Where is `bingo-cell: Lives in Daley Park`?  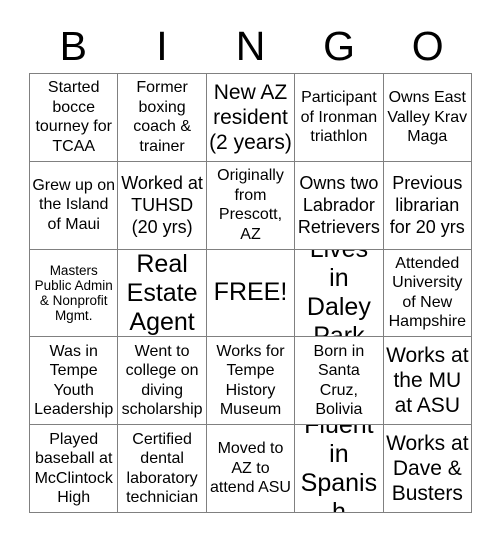
bingo-cell: Lives in Daley Park is located at coordinates (339, 293).